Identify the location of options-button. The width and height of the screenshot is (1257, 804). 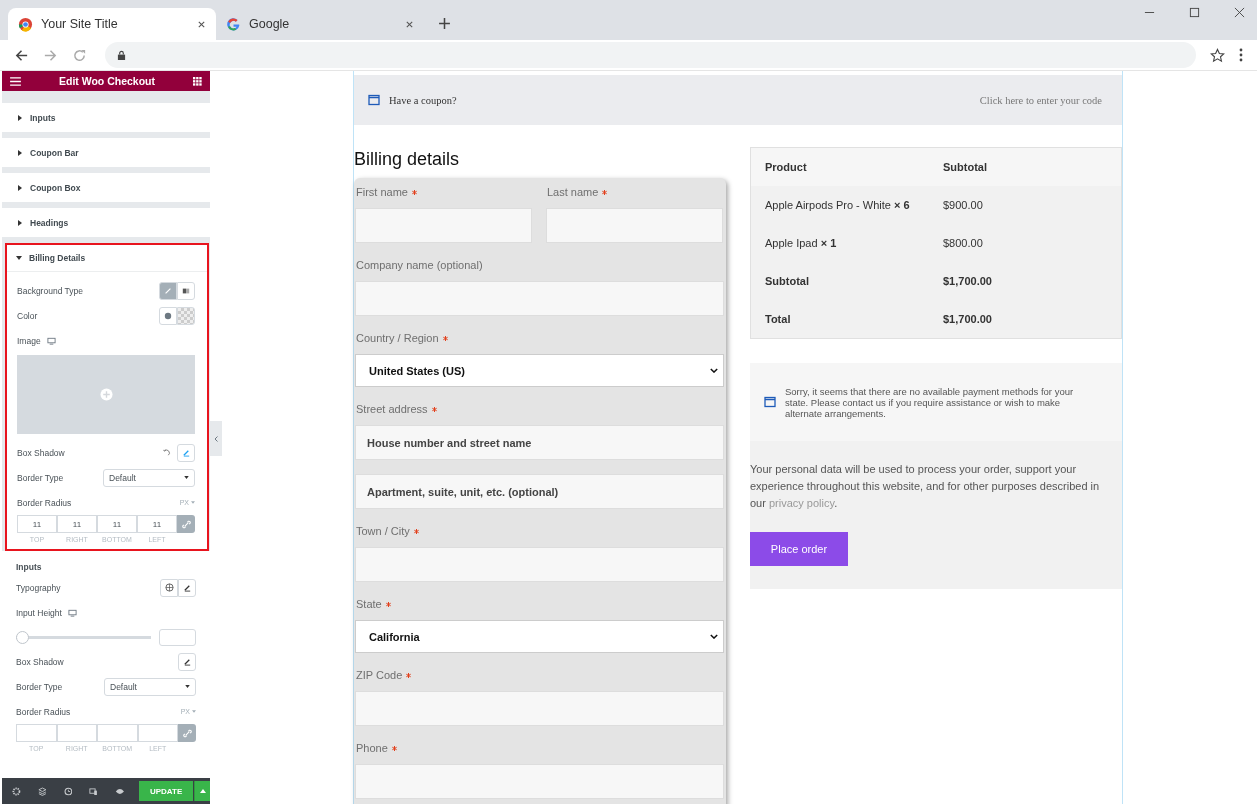
(202, 791).